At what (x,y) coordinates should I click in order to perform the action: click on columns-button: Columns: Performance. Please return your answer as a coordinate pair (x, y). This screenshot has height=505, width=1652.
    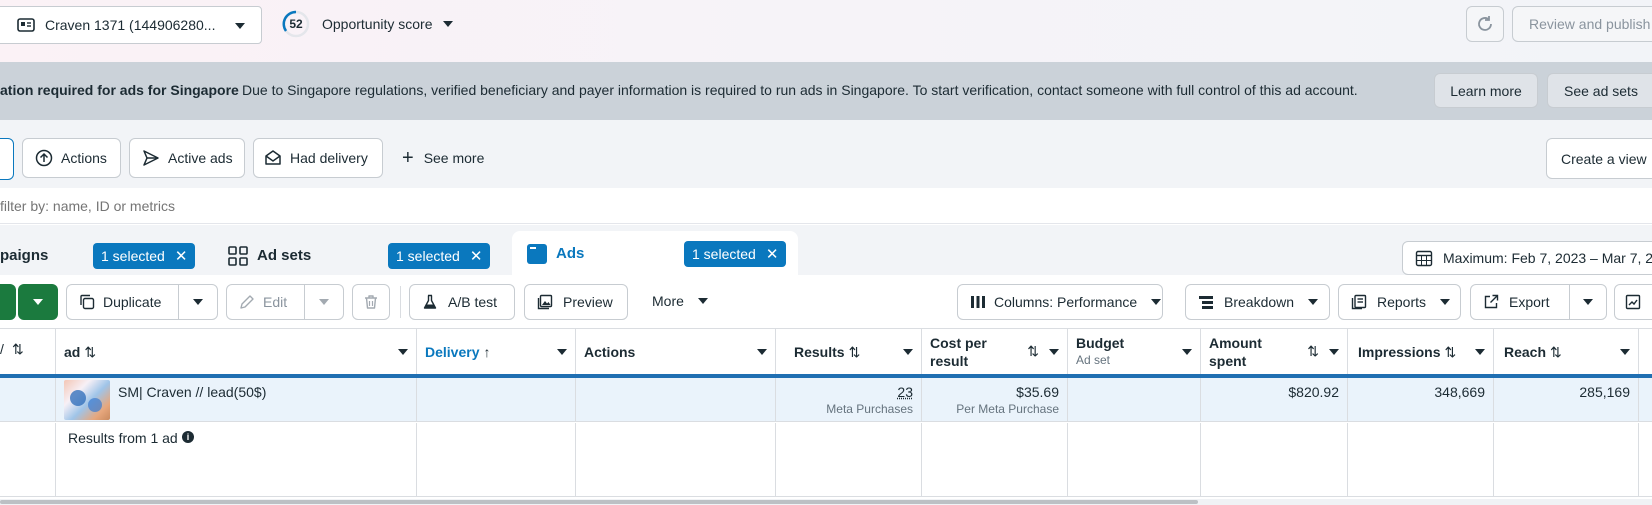
    Looking at the image, I should click on (1060, 302).